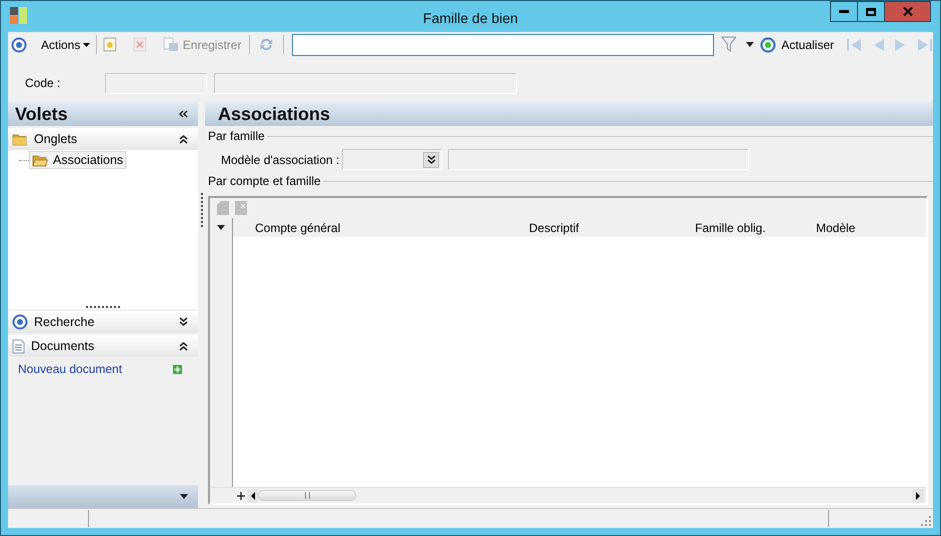 This screenshot has height=536, width=941. I want to click on open-folder-icon, so click(40, 160).